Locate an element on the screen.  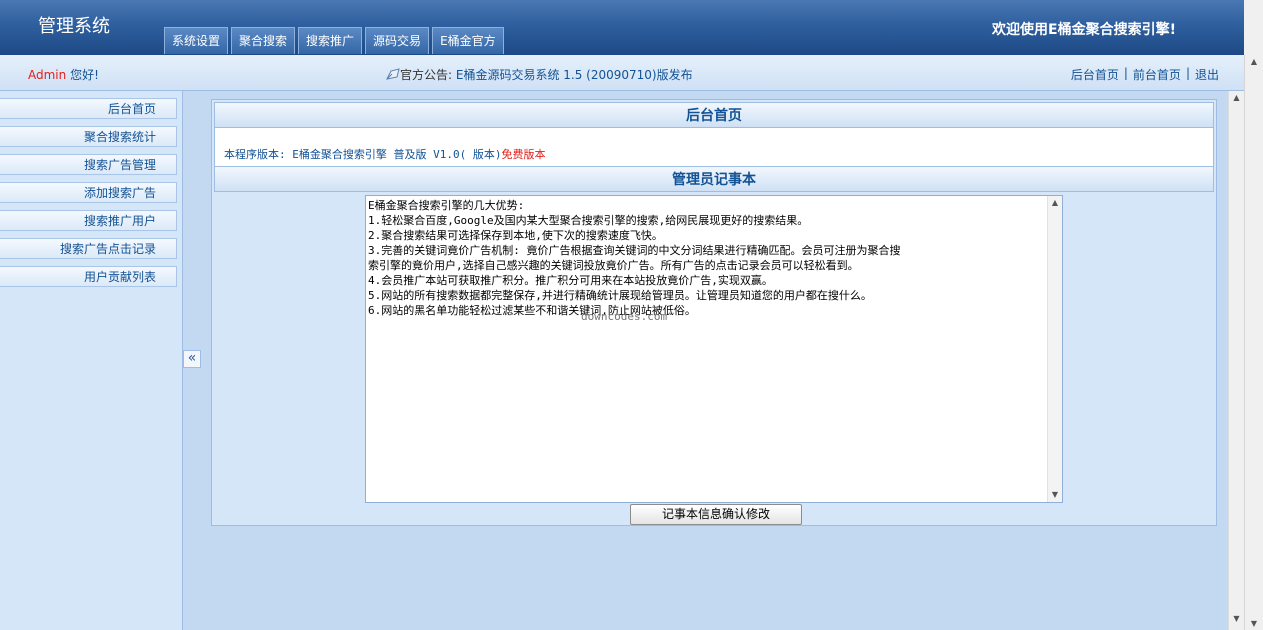
link-admin-home: 后台首页 is located at coordinates (1095, 74).